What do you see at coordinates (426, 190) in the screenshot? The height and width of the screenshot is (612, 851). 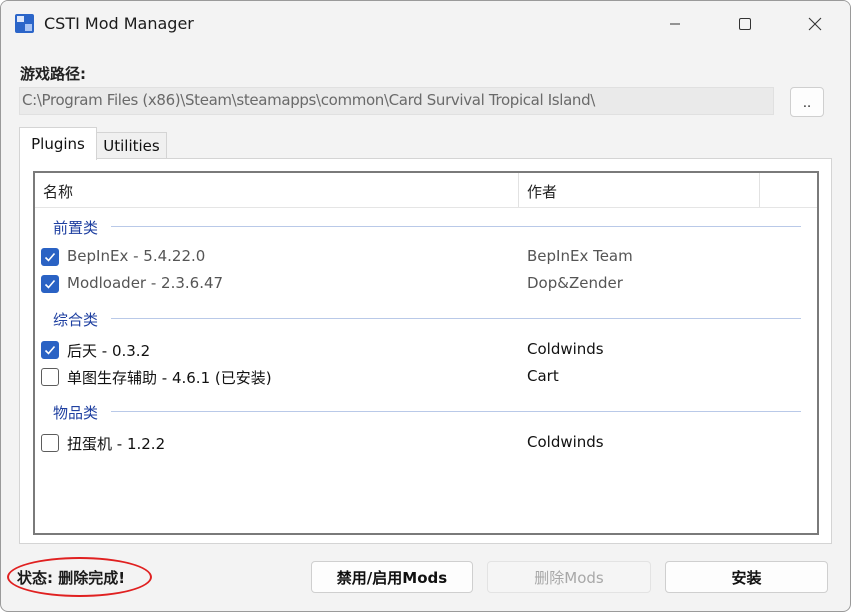 I see `list-header: 名称 作者` at bounding box center [426, 190].